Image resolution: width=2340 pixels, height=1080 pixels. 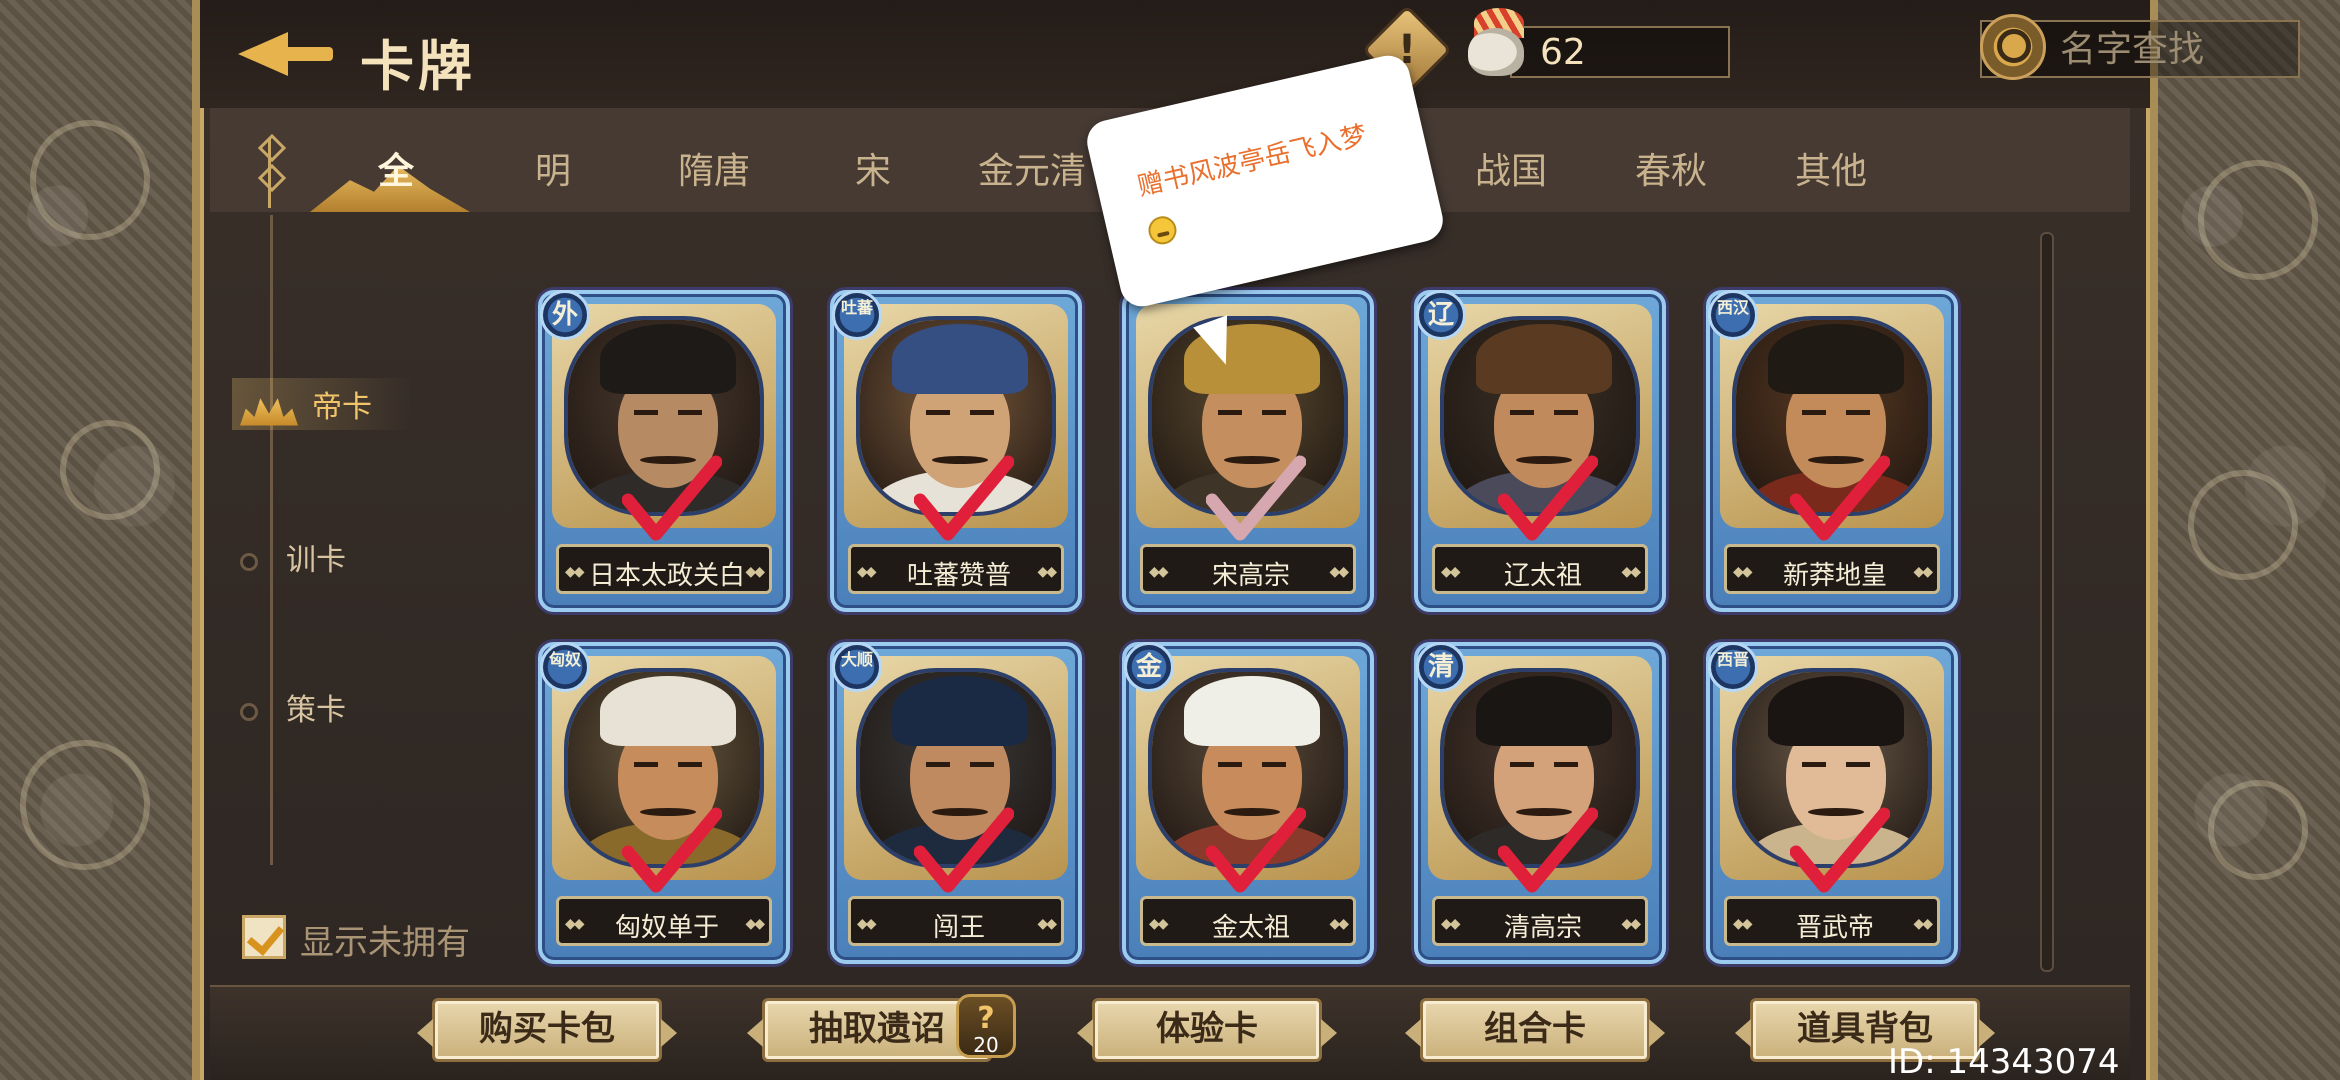 I want to click on card-name: 匈奴单于, so click(x=666, y=928).